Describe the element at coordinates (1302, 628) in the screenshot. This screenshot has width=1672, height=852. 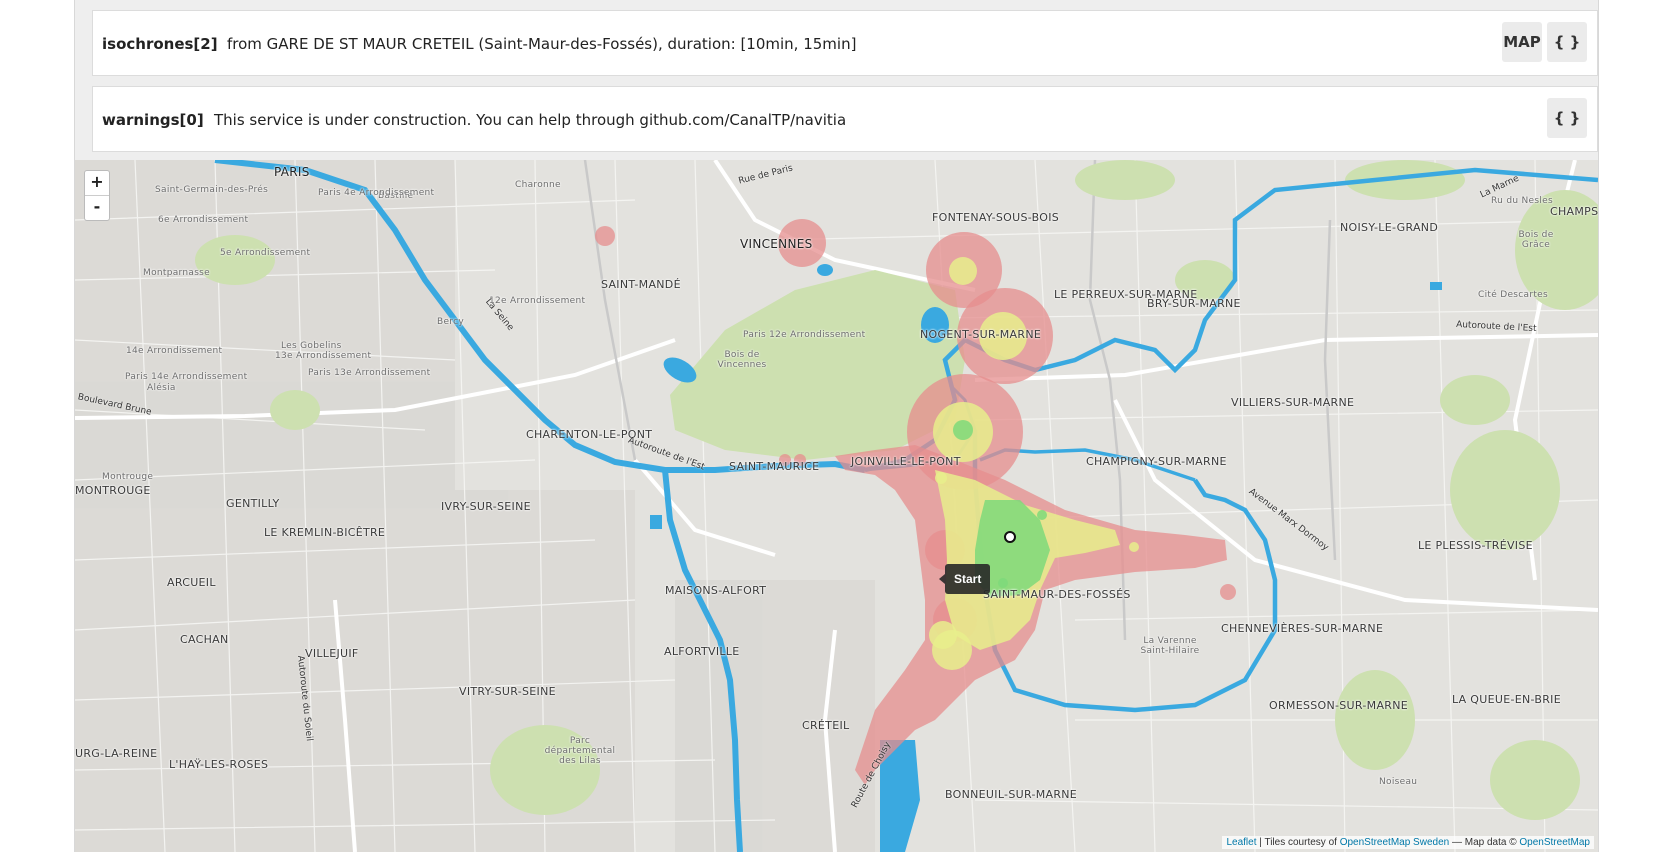
I see `place-label: CHENNEVIÈRES-SUR-MARNE` at that location.